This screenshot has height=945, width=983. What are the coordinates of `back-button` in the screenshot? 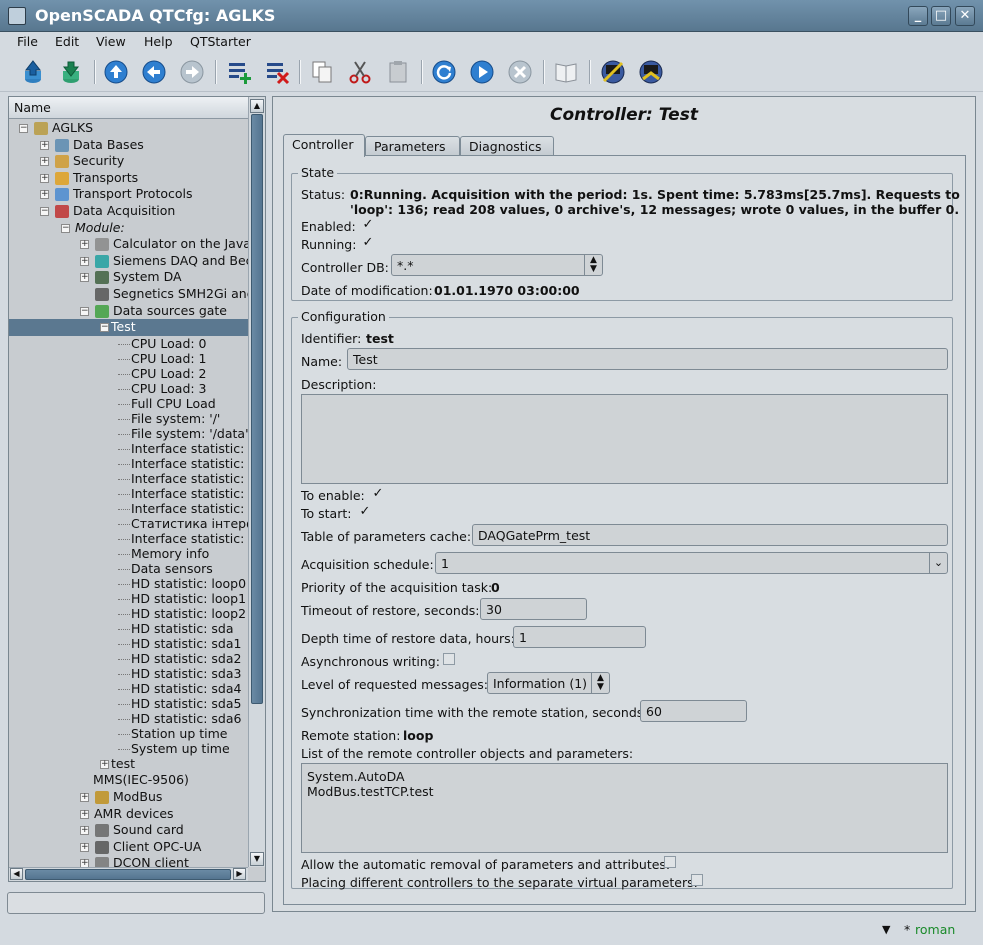 It's located at (154, 72).